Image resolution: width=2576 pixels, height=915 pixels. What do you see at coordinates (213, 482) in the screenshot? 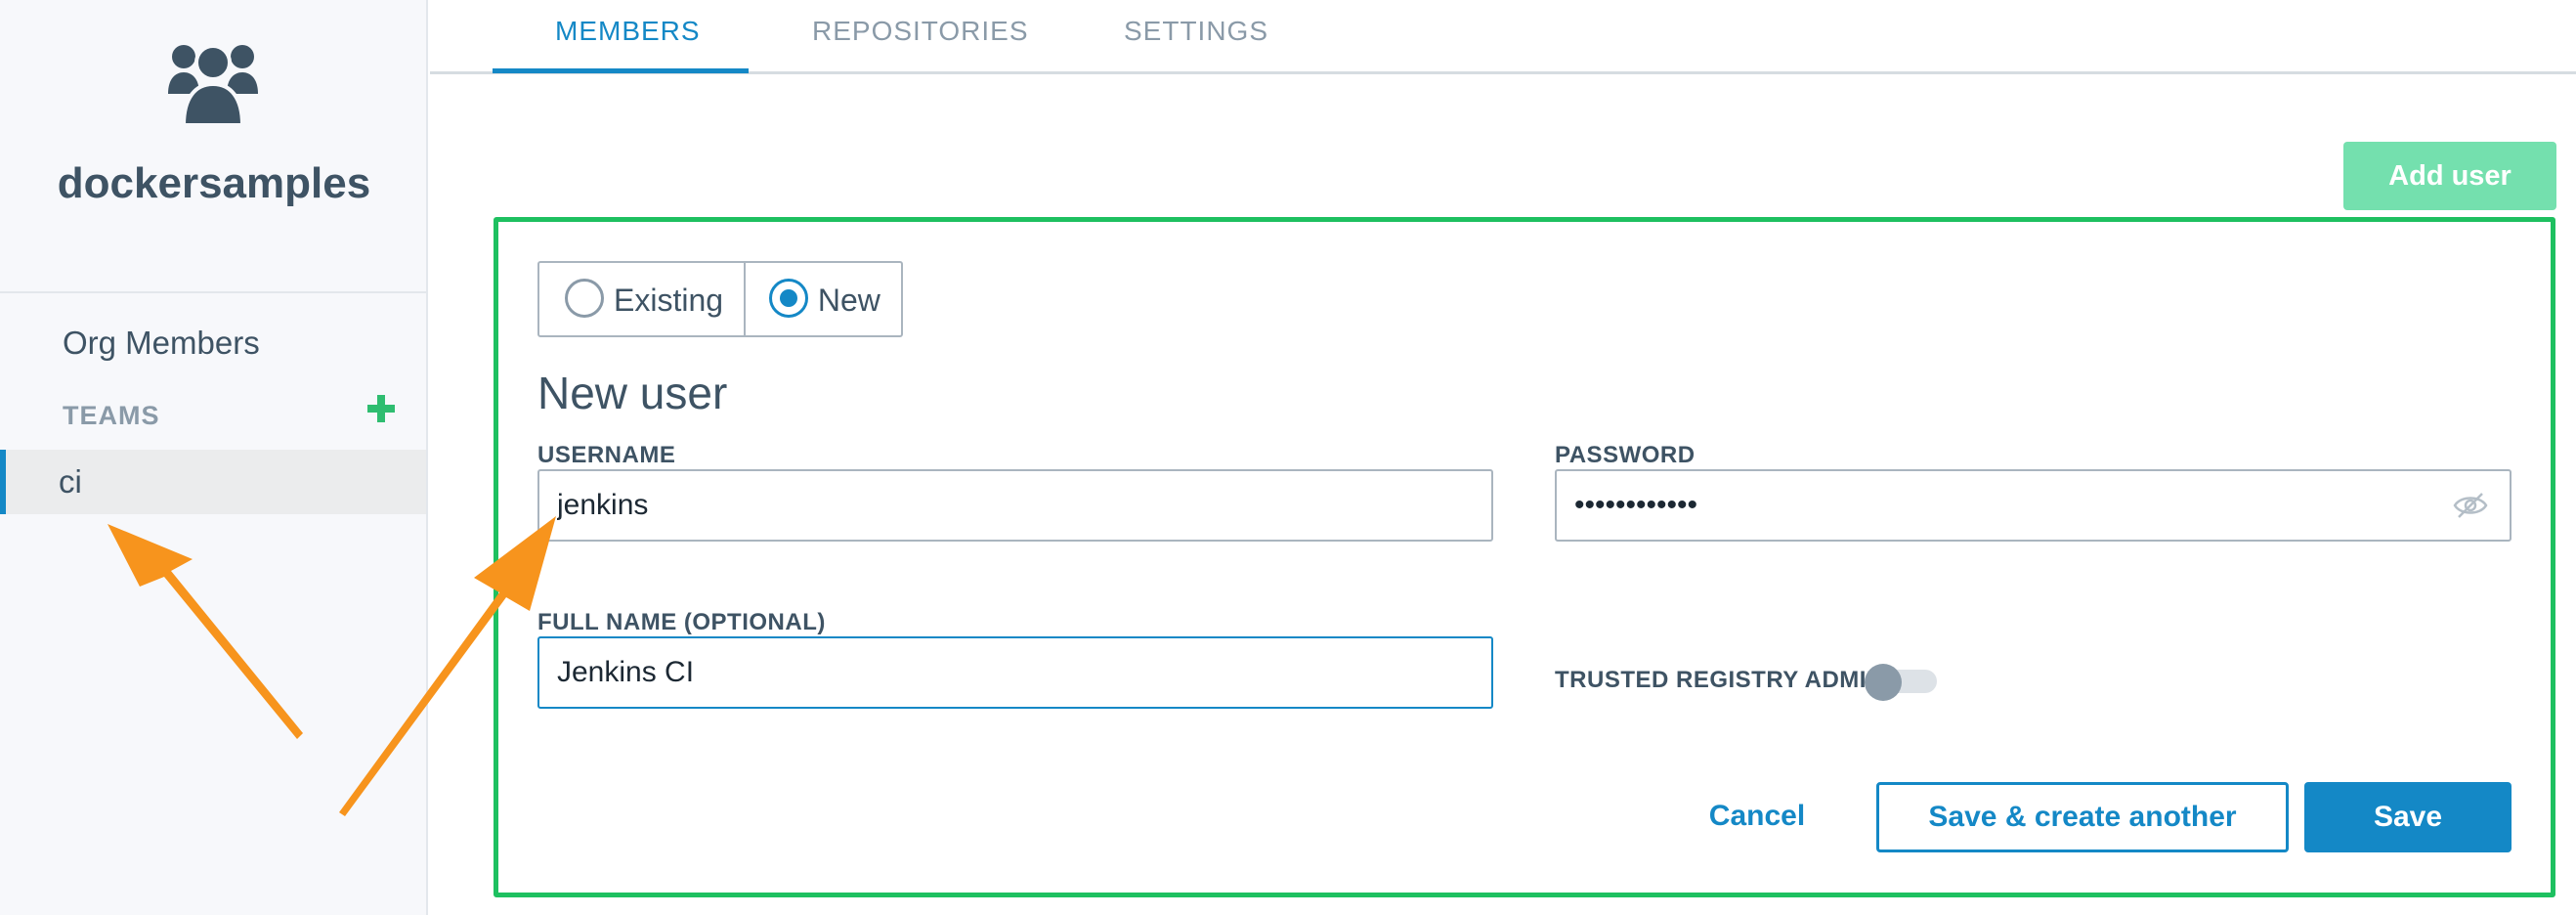
I see `sidebar-item-team-ci: ci` at bounding box center [213, 482].